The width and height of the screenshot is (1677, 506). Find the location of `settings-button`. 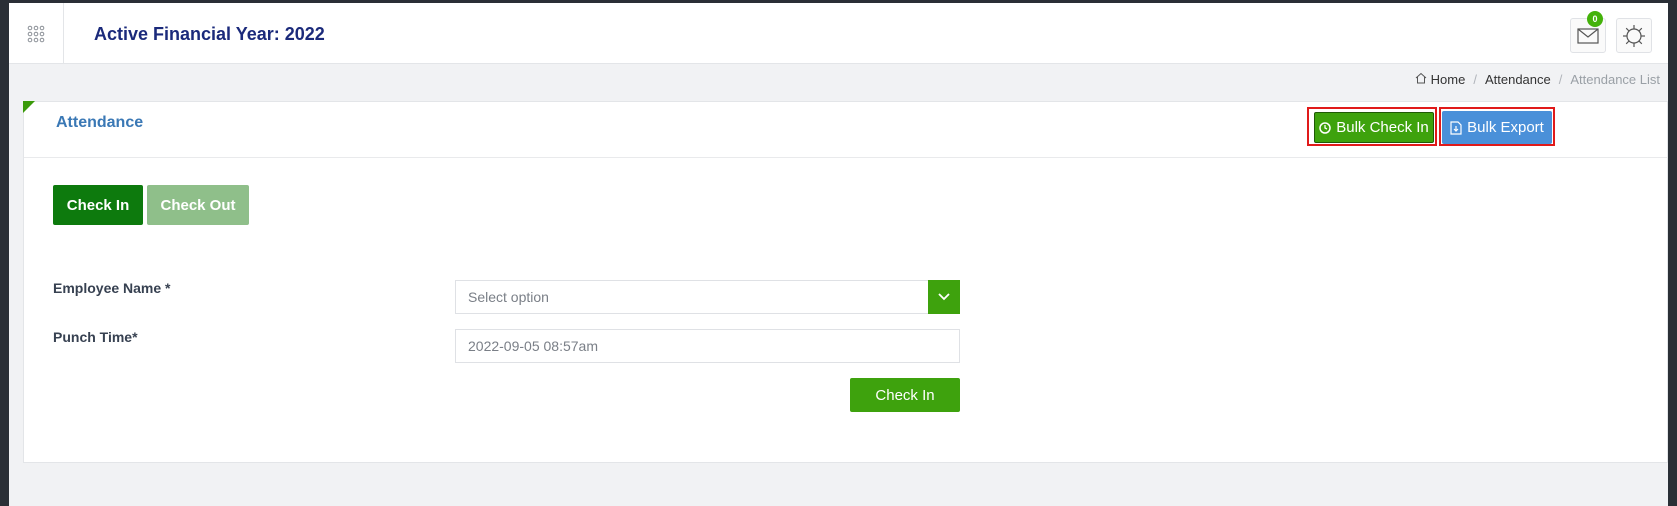

settings-button is located at coordinates (1634, 35).